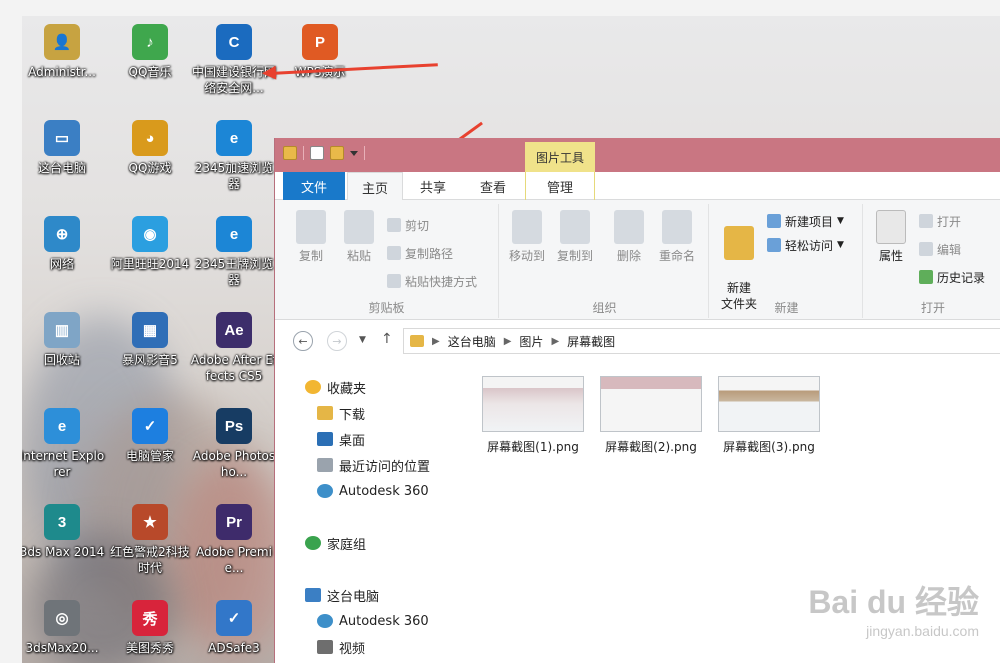  I want to click on properties-icon, so click(317, 153).